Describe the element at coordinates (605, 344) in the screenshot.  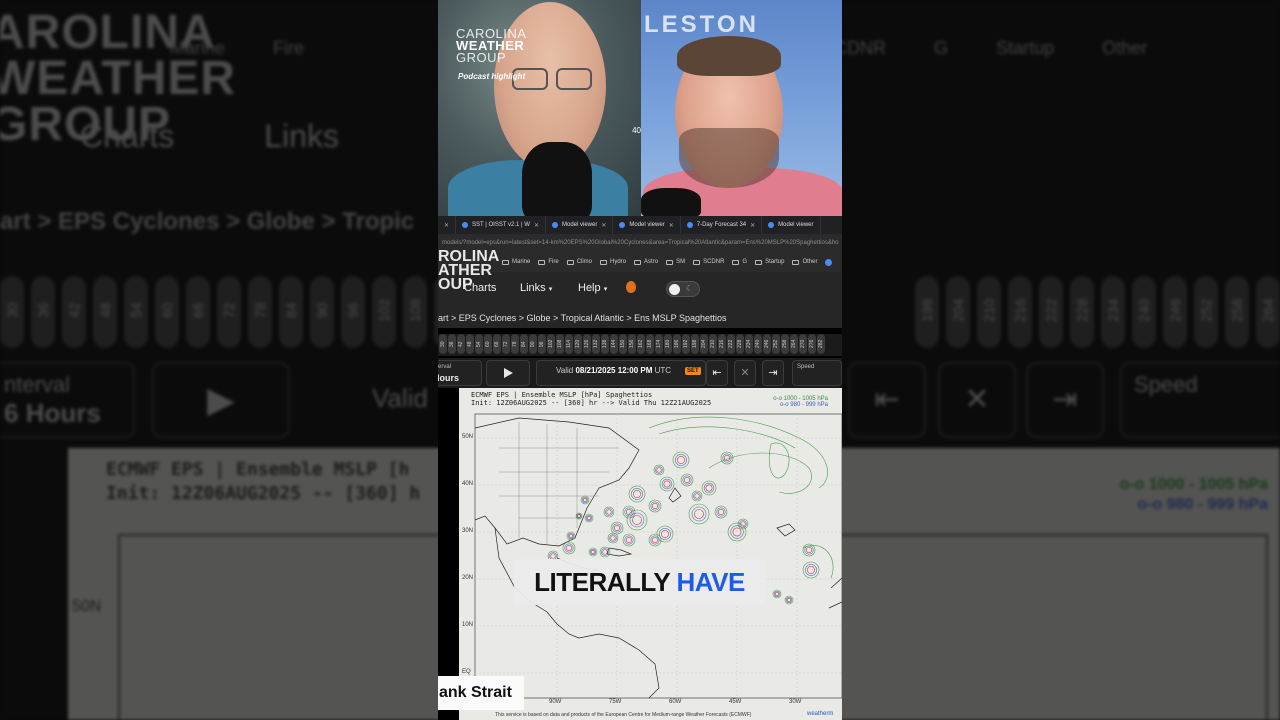
I see `forecast-hour-button: 138` at that location.